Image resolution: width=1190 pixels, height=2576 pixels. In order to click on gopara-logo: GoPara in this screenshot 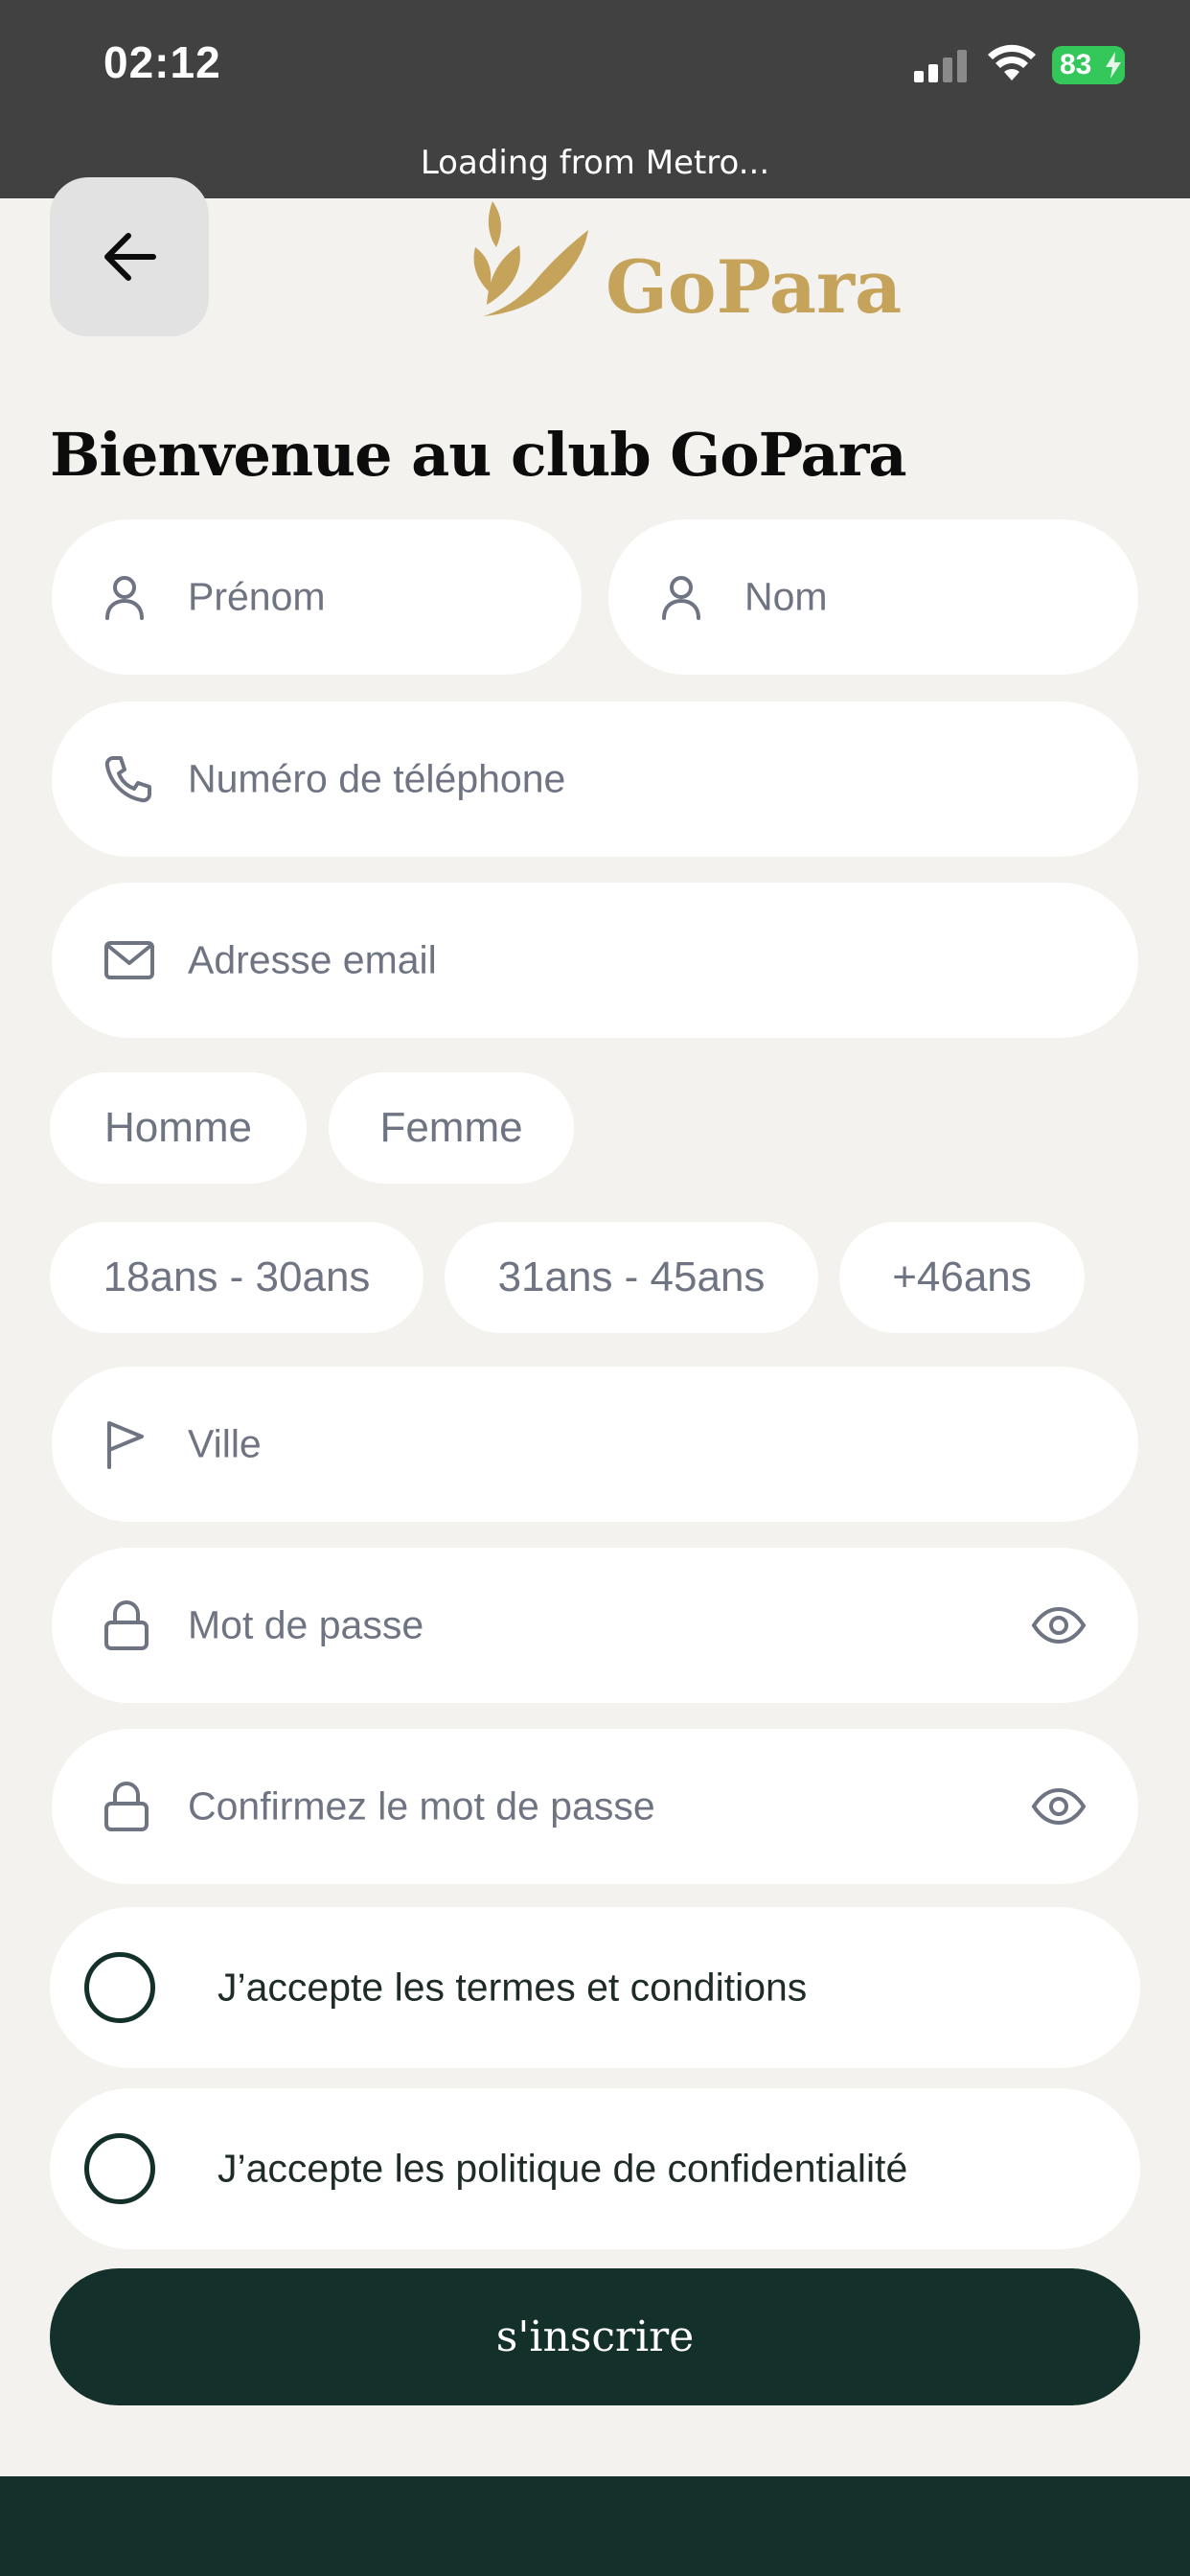, I will do `click(685, 261)`.